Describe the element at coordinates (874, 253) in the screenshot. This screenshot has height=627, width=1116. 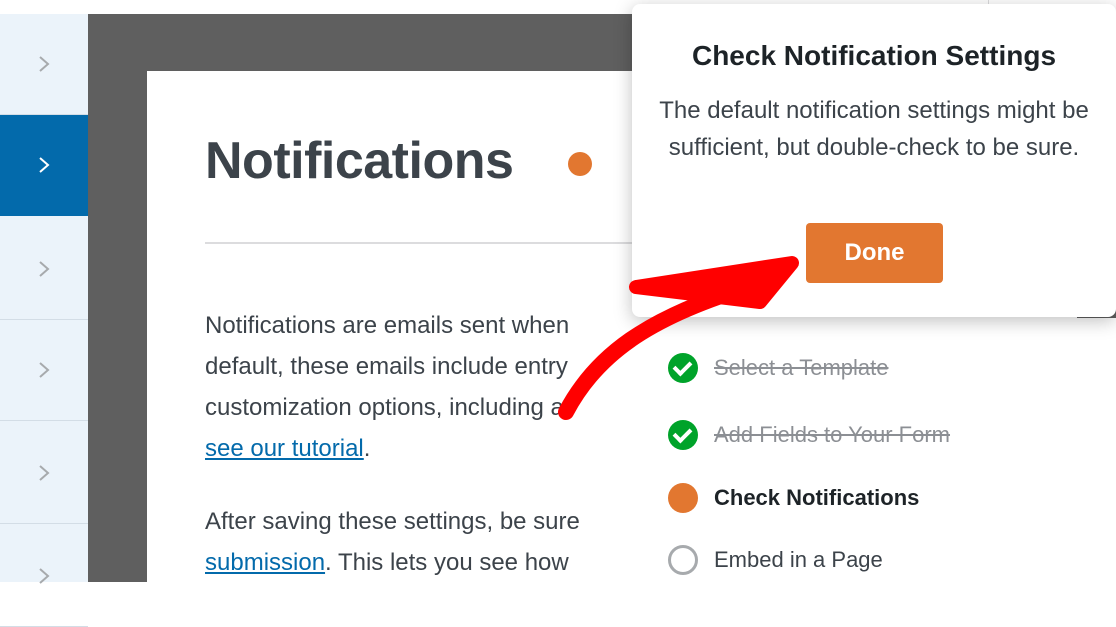
I see `done-button: Done` at that location.